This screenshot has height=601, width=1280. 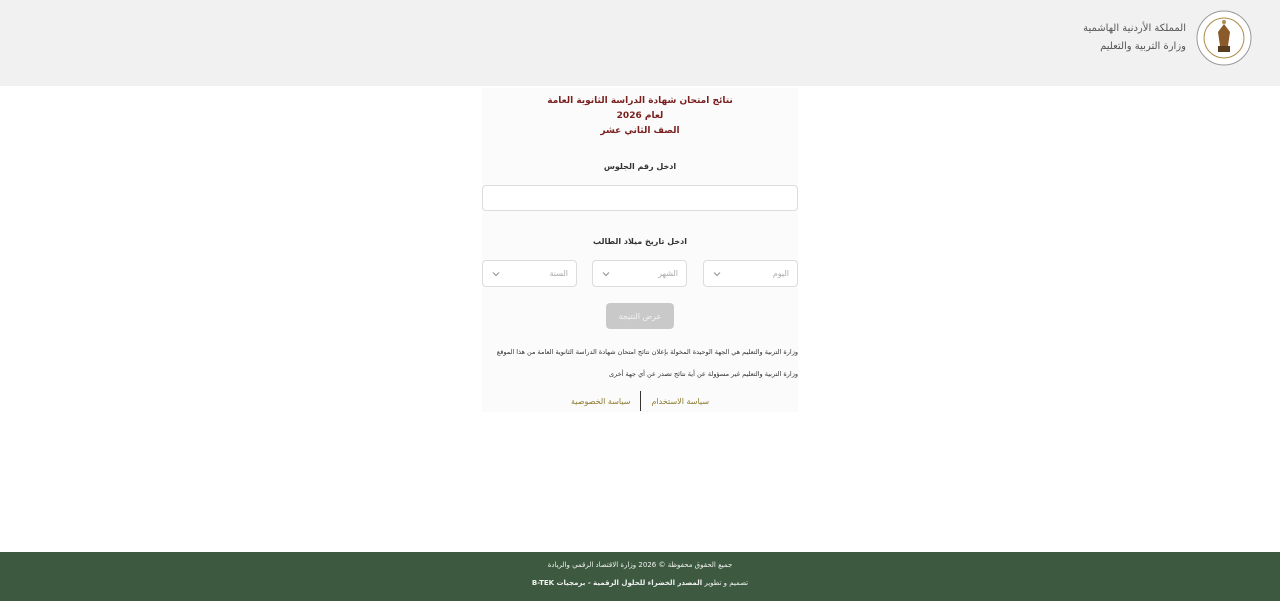 What do you see at coordinates (640, 166) in the screenshot?
I see `seat-number-label: ادخل رقم الجلوس` at bounding box center [640, 166].